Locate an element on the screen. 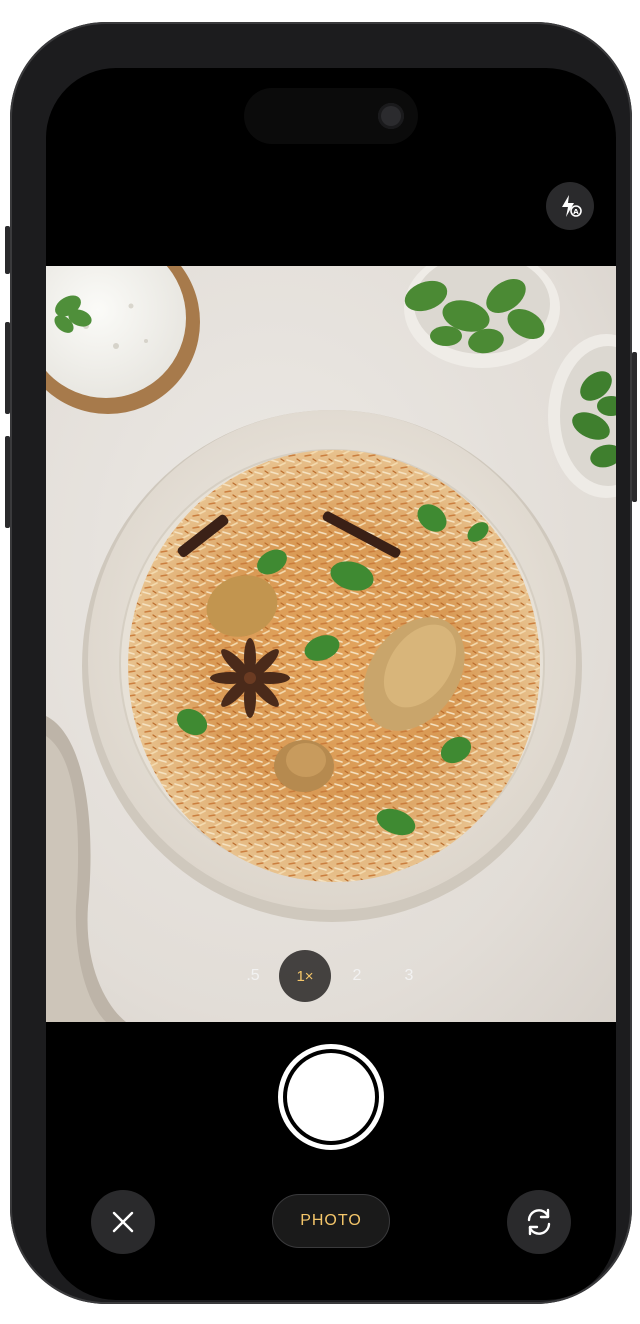 The height and width of the screenshot is (1324, 640). zoom-option-2x: 2 is located at coordinates (357, 976).